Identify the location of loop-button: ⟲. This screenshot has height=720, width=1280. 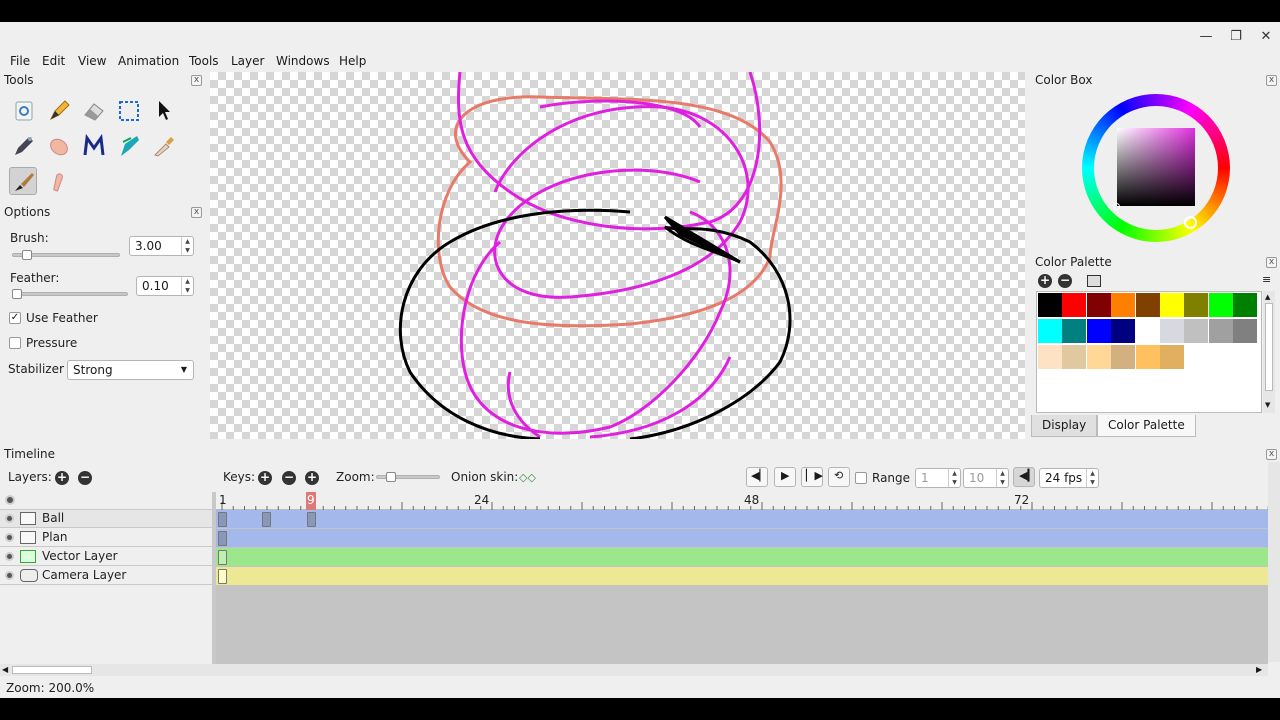
(839, 477).